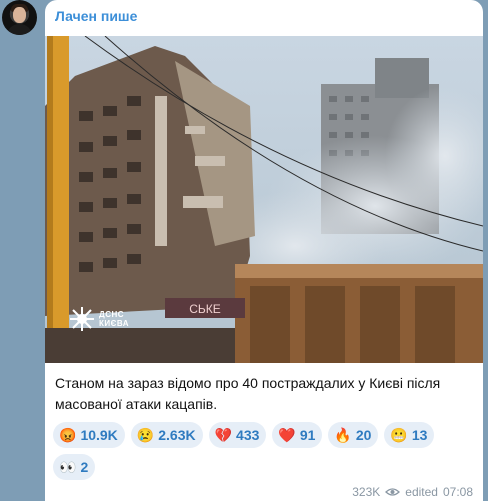 This screenshot has width=488, height=501. I want to click on crying-face-icon: 😢, so click(145, 434).